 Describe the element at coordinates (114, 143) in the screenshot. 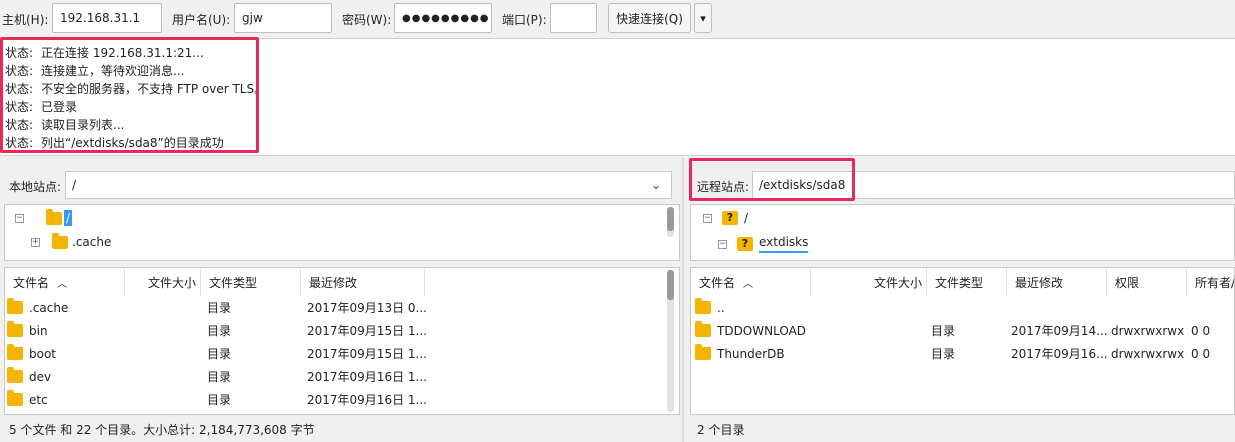

I see `log-line: 状态: 列出“/extdisks/sda8”的目录成功` at that location.